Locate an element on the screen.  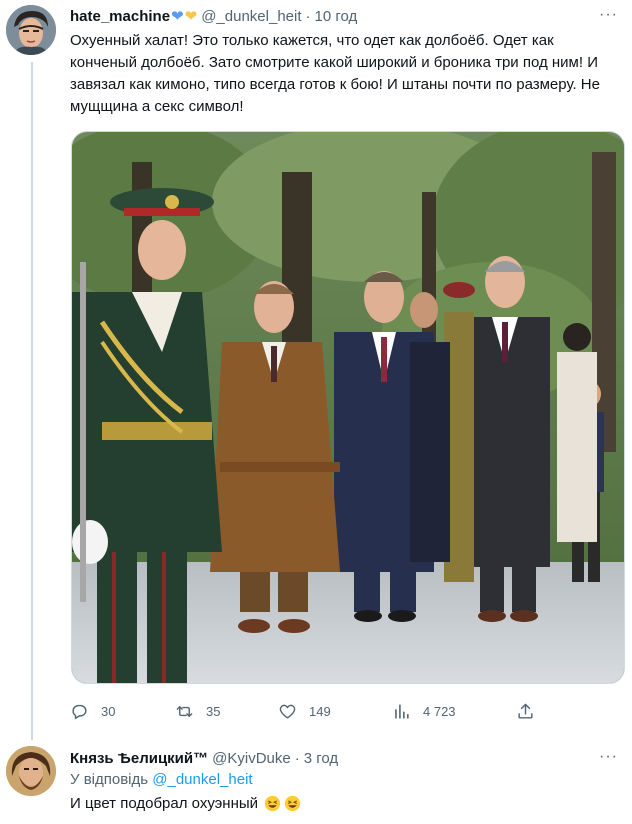
name-emoji-badges: ❤ ❤ is located at coordinates (184, 16).